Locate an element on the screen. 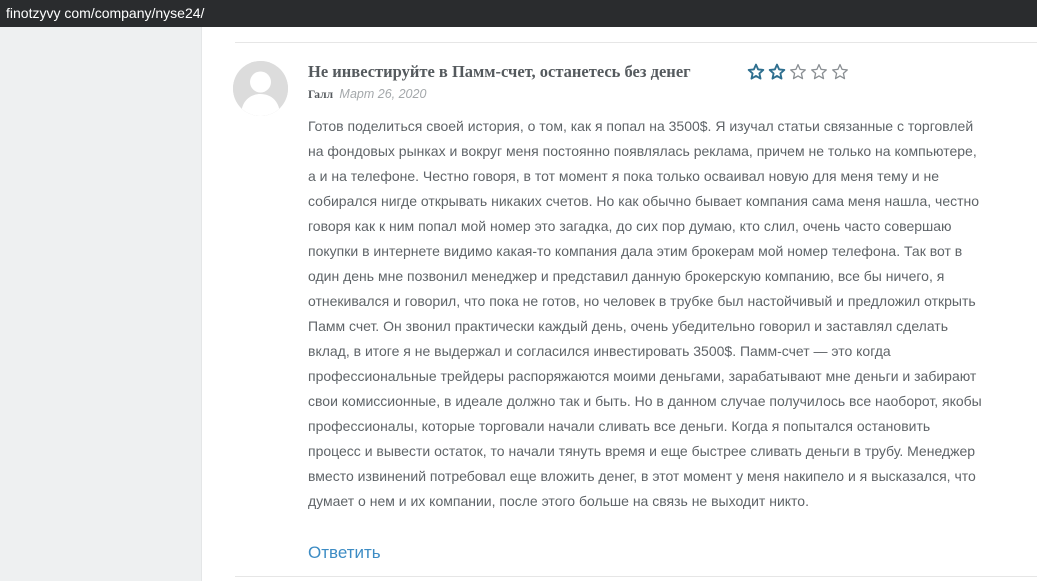 Image resolution: width=1037 pixels, height=581 pixels. user-silhouette-icon is located at coordinates (260, 88).